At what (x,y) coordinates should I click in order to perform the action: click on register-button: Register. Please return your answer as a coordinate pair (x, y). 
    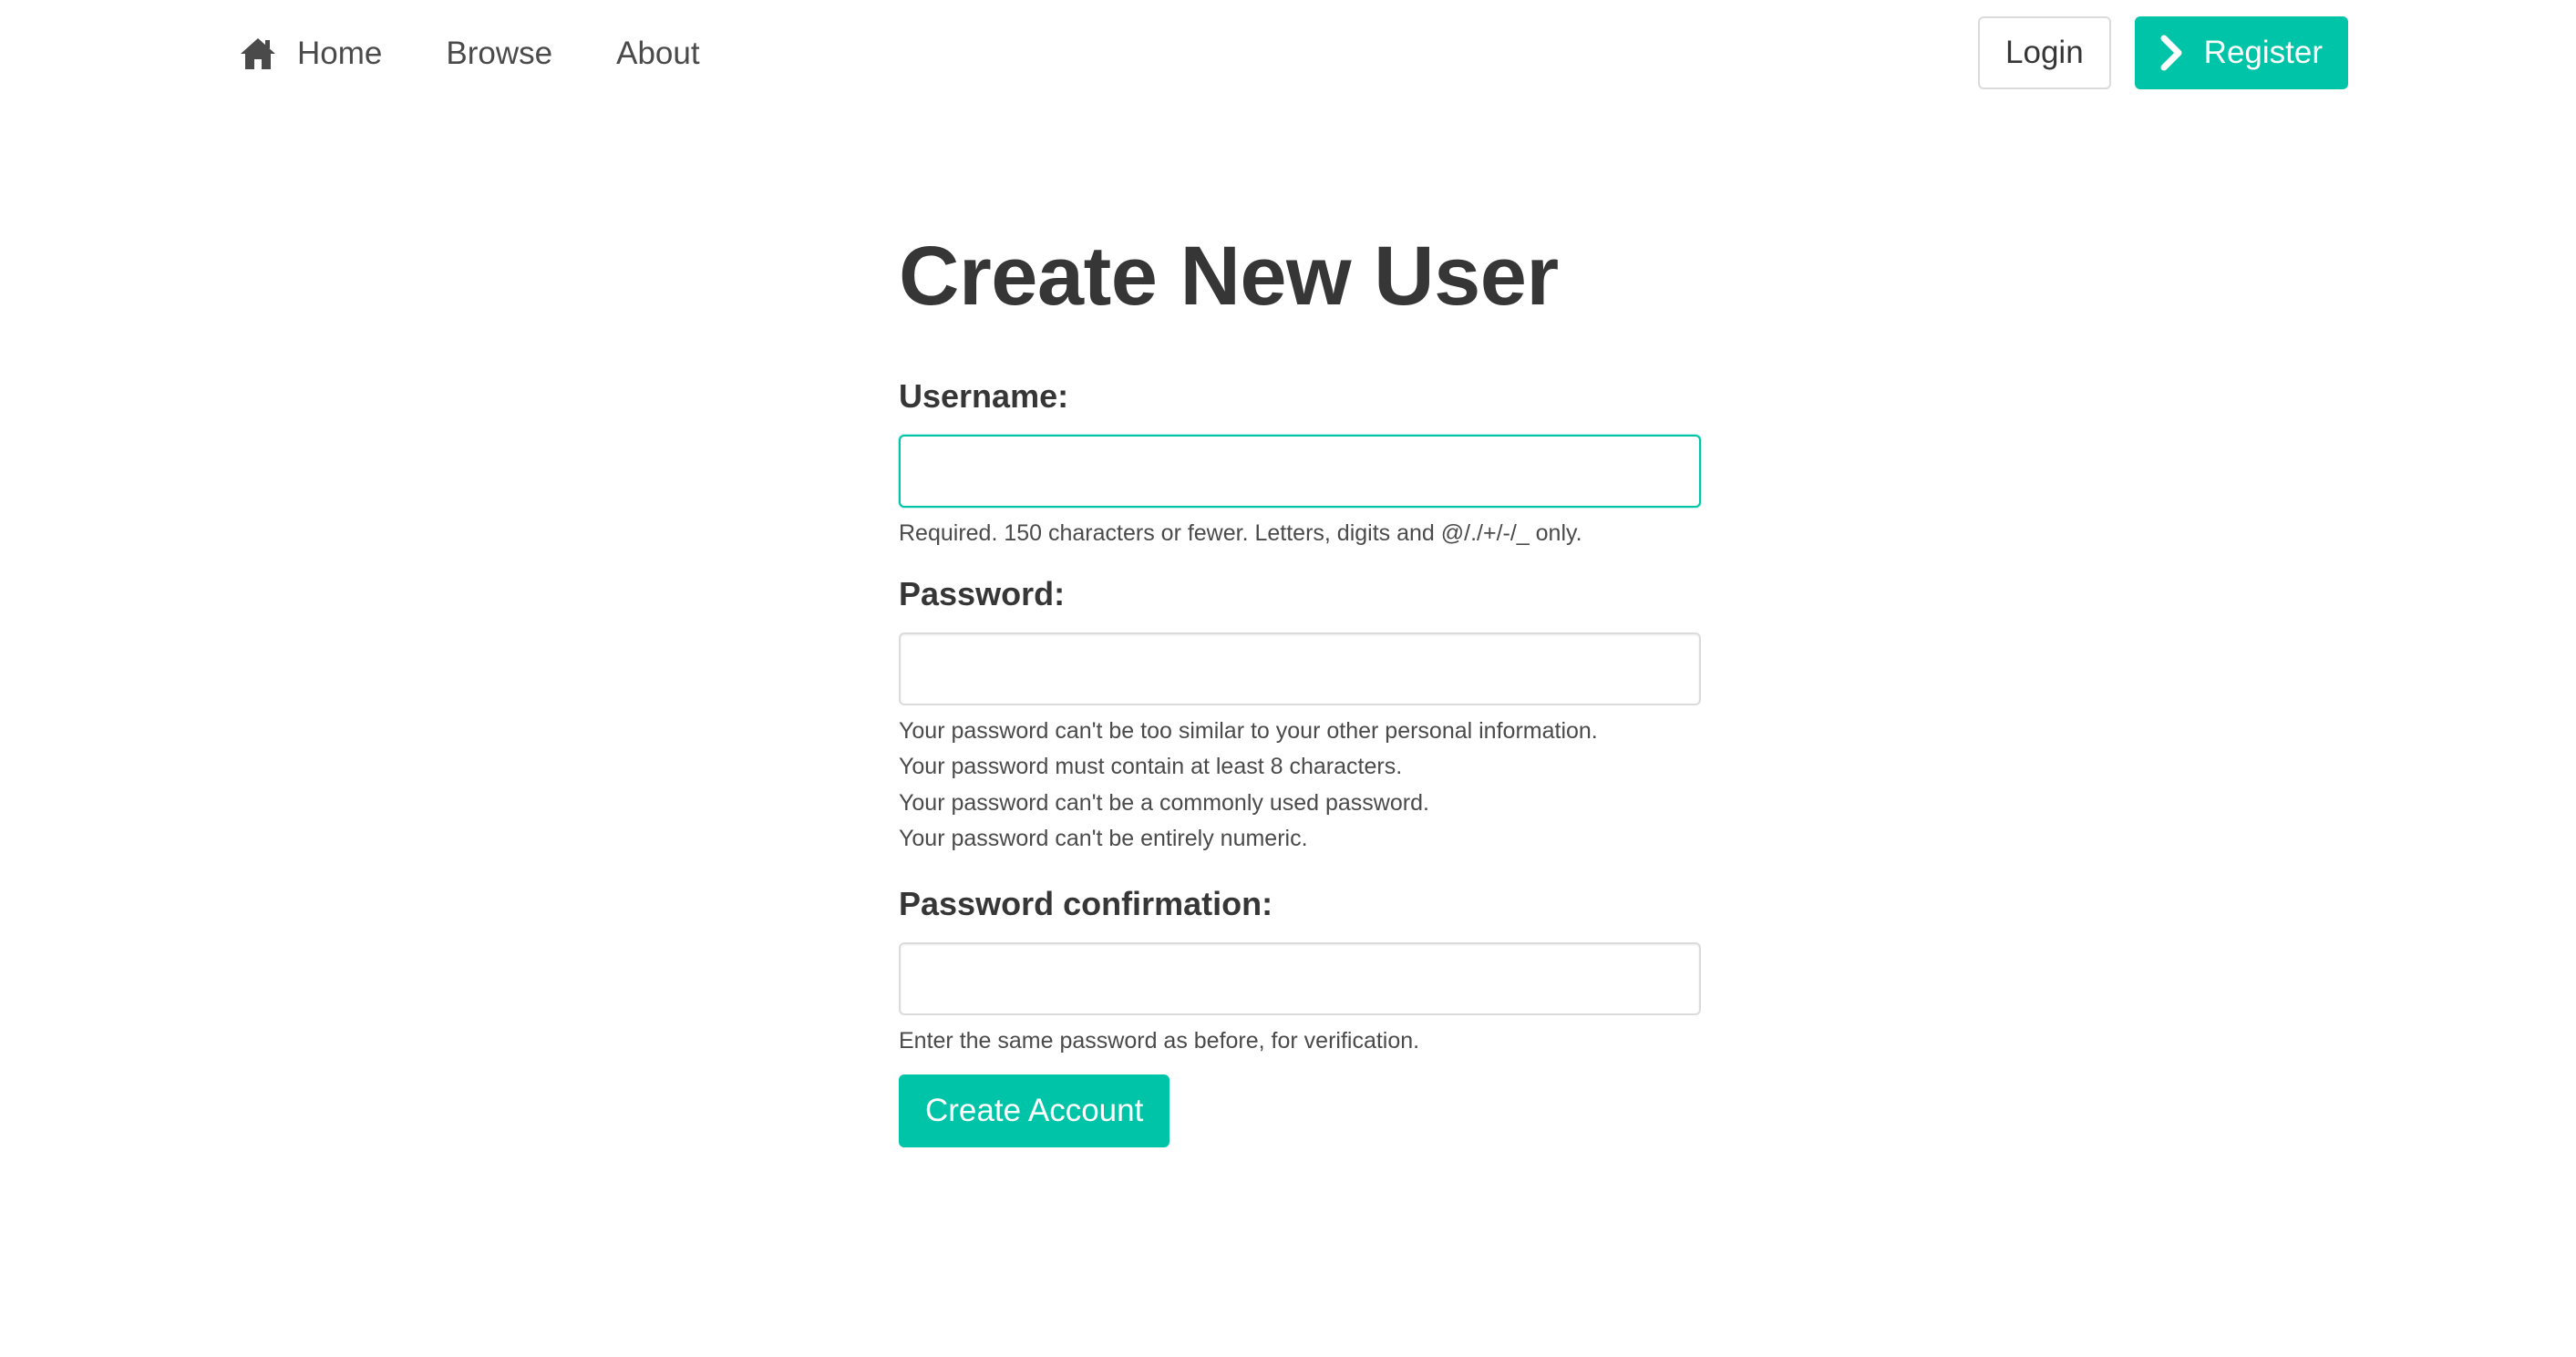
    Looking at the image, I should click on (2241, 53).